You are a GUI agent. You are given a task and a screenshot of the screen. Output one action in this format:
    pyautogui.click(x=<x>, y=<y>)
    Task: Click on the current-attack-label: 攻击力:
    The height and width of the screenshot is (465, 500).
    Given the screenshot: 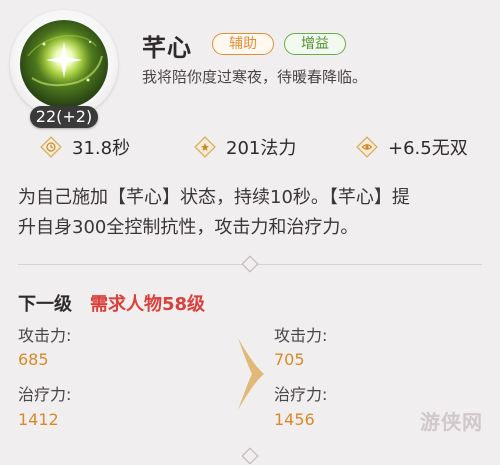 What is the action you would take?
    pyautogui.click(x=45, y=335)
    